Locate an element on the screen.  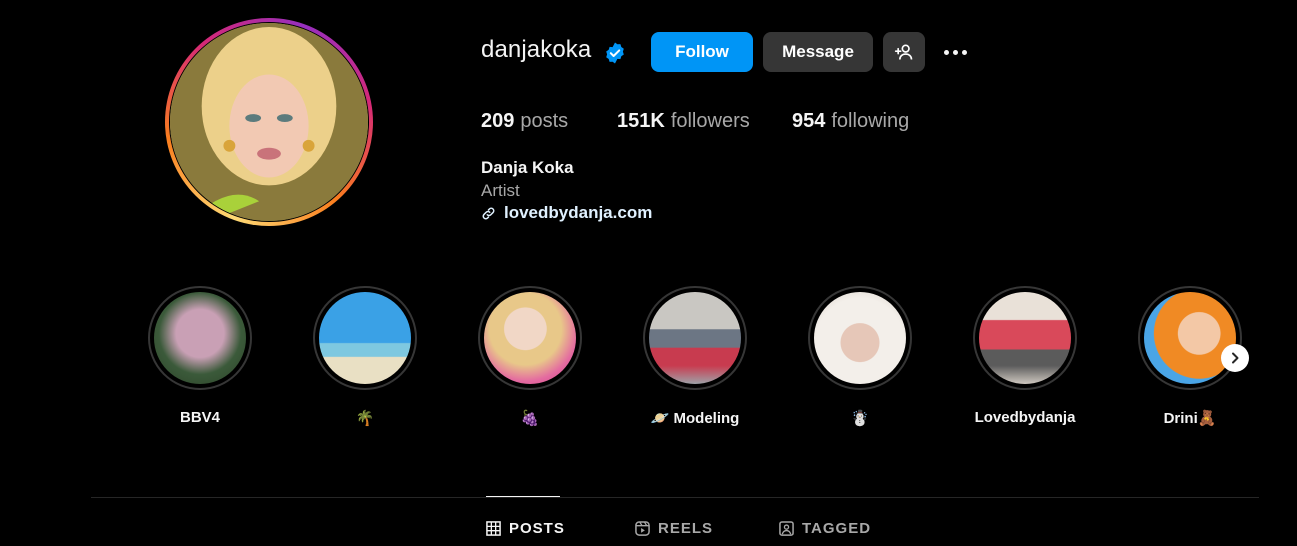
profile-avatar is located at coordinates (269, 122).